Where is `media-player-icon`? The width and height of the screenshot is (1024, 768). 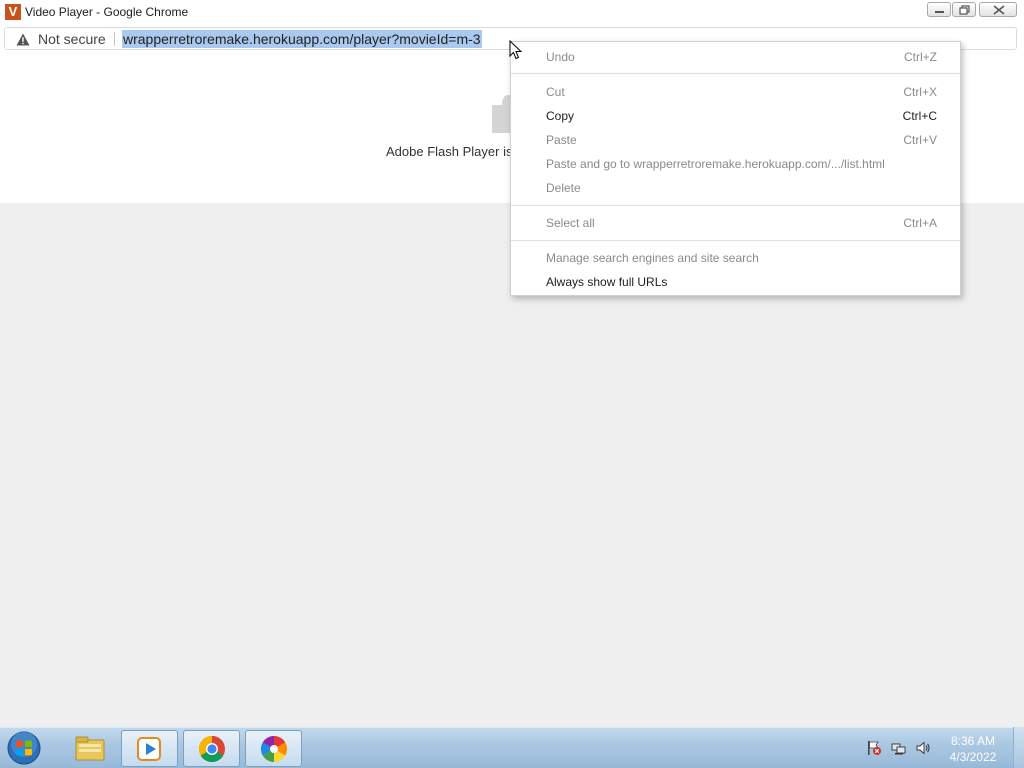 media-player-icon is located at coordinates (149, 749).